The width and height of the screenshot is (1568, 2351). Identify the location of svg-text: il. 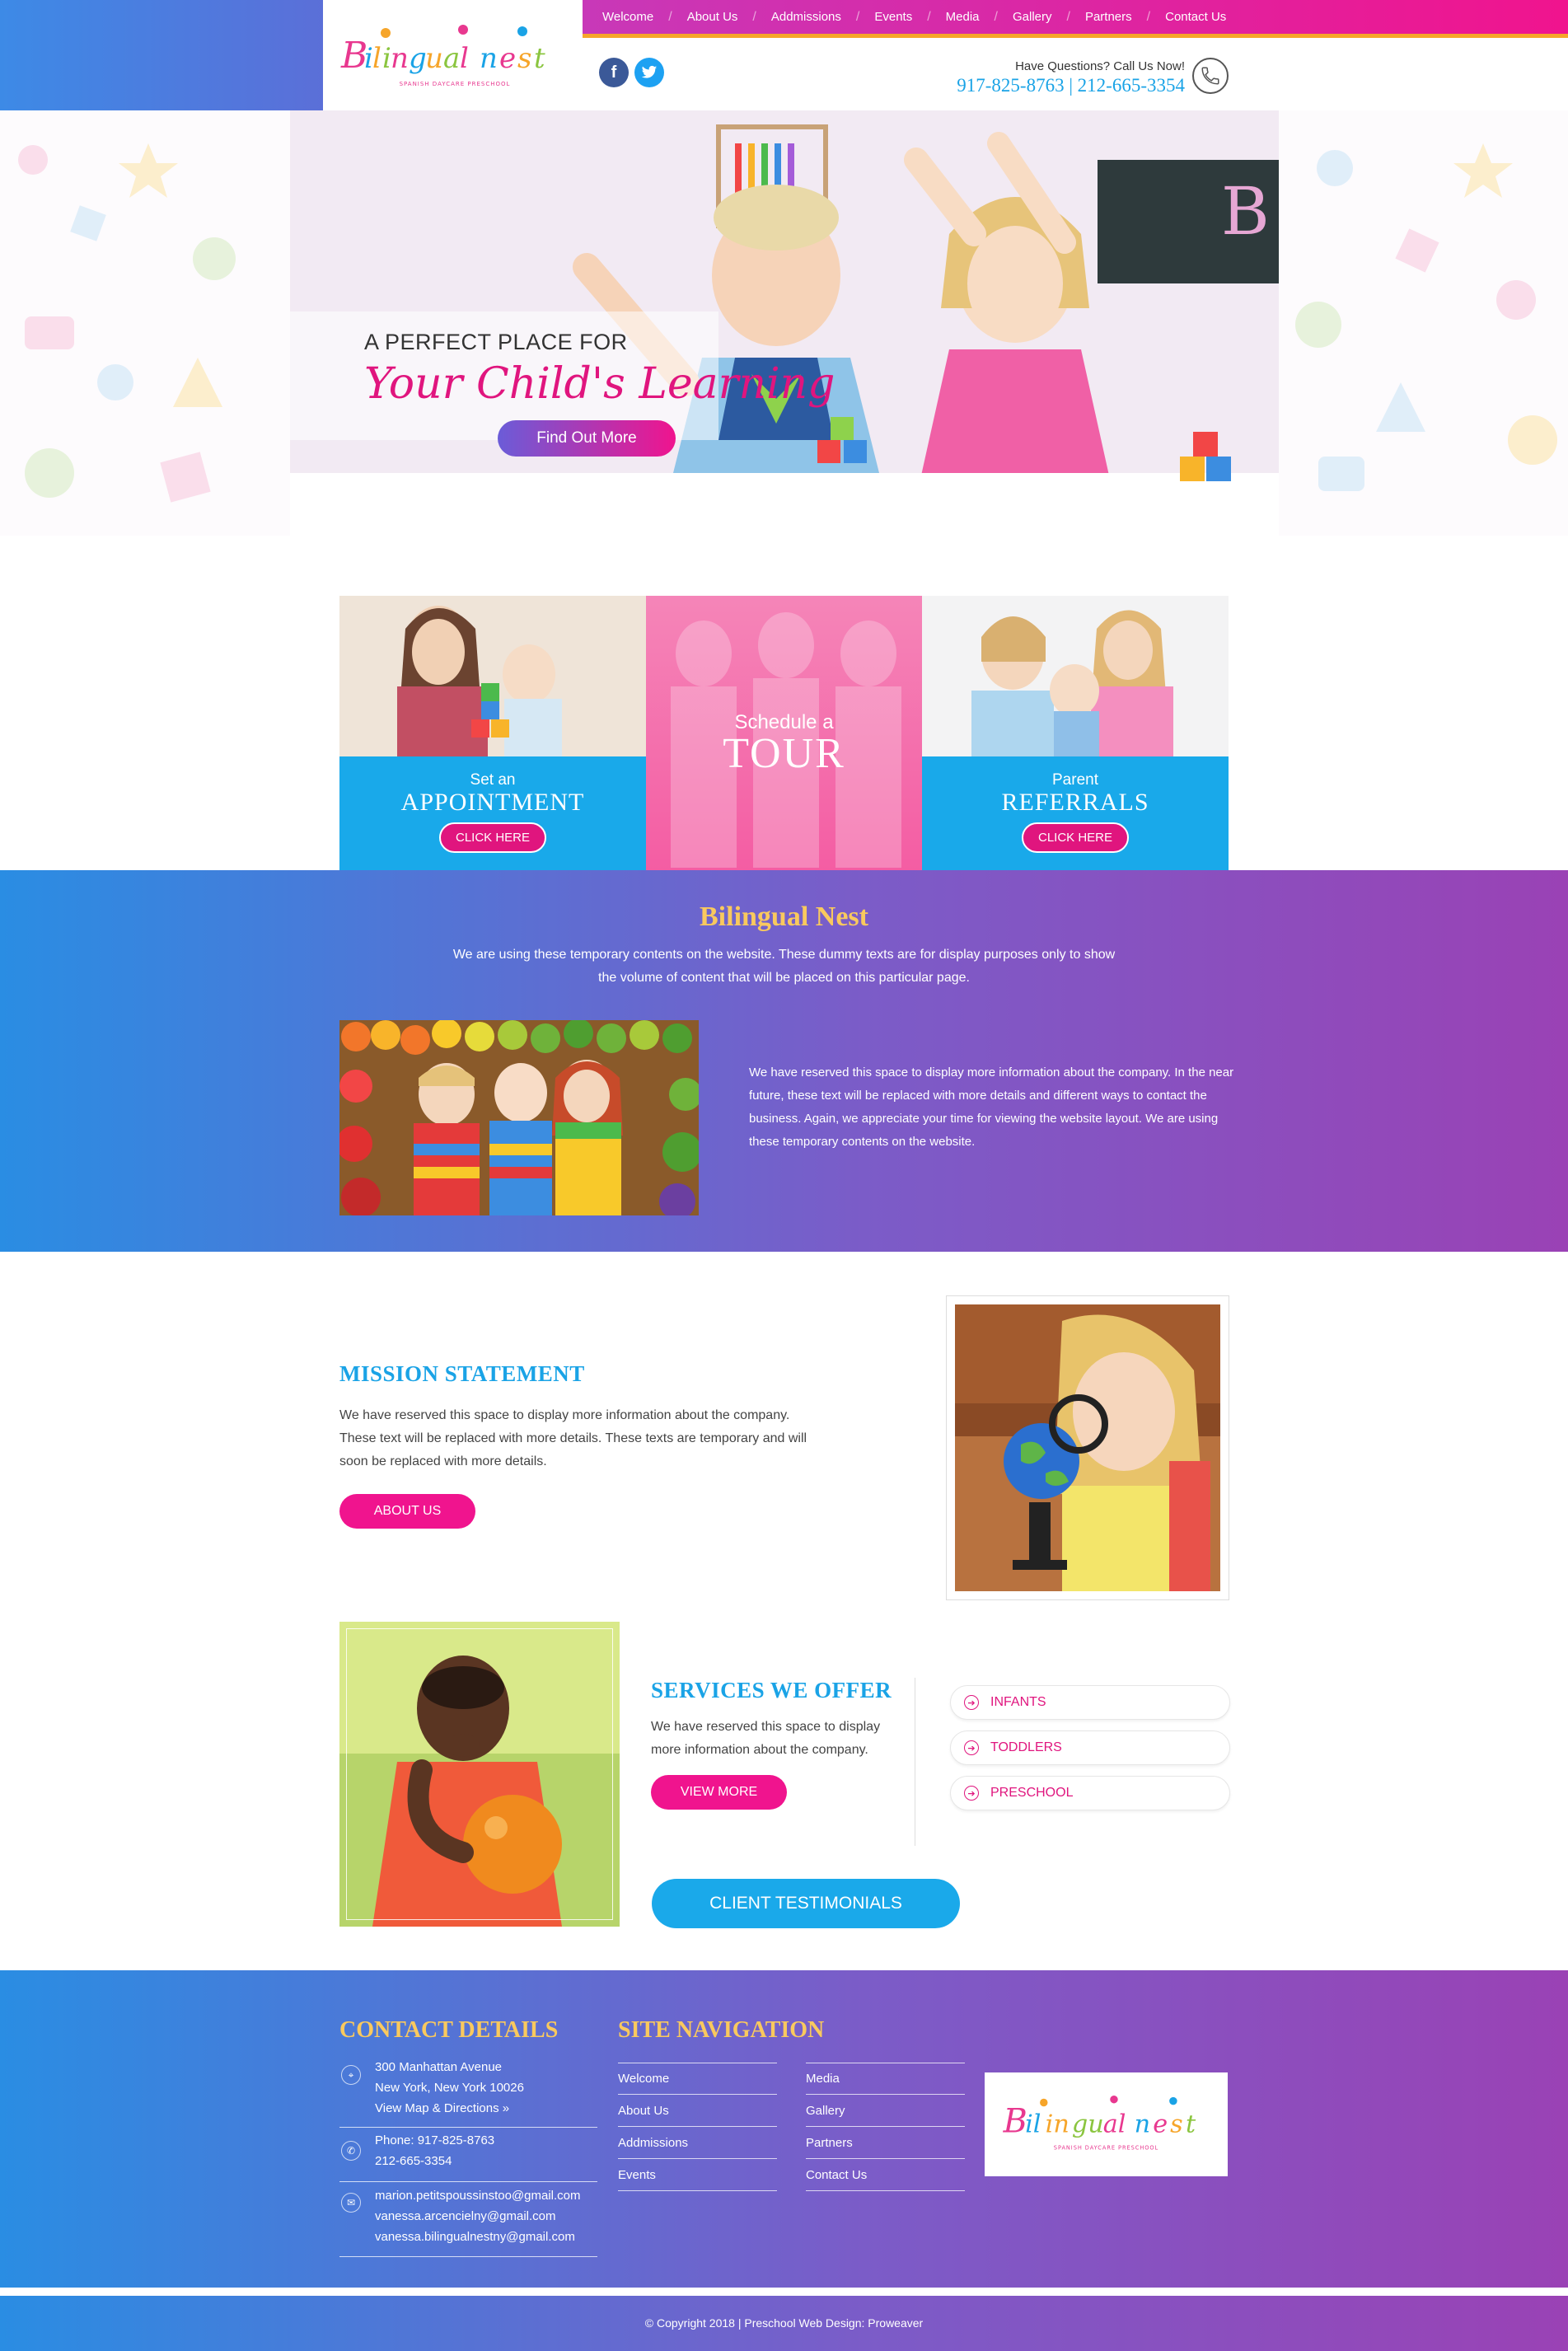
(1033, 2124).